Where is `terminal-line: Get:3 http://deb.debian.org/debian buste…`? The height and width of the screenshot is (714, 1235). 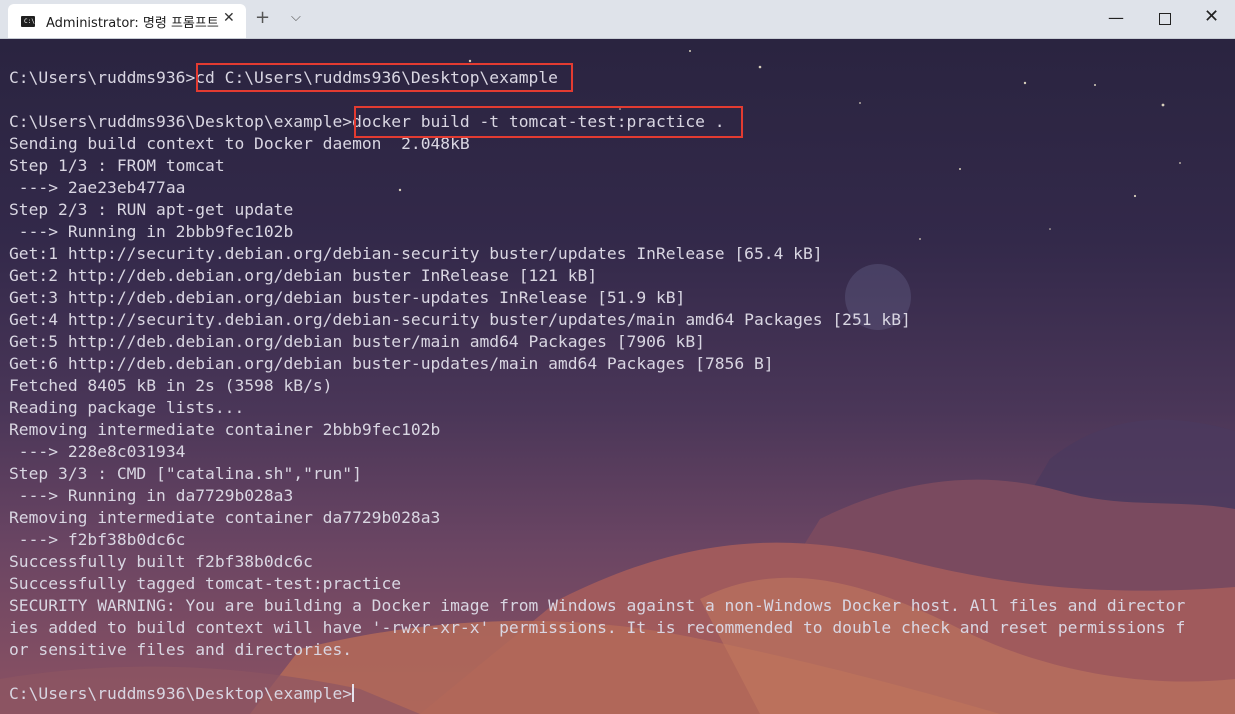
terminal-line: Get:3 http://deb.debian.org/debian buste… is located at coordinates (347, 297).